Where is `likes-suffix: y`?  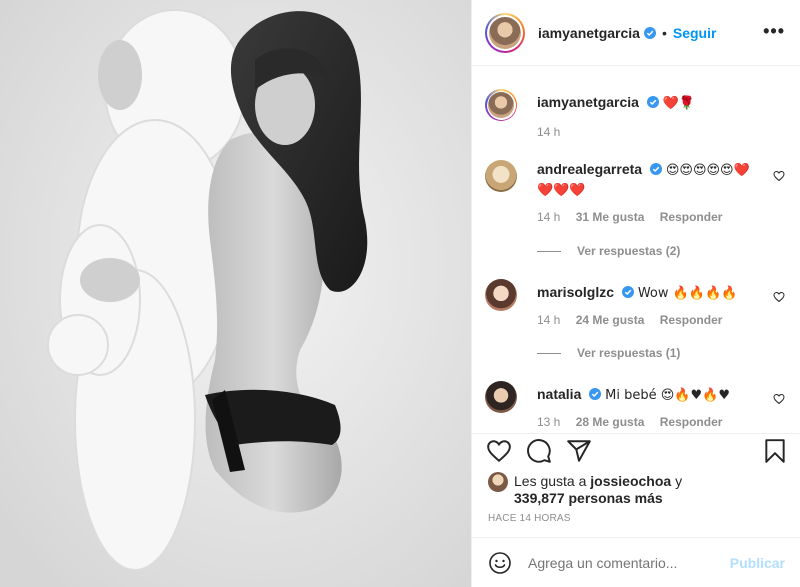
likes-suffix: y is located at coordinates (679, 481).